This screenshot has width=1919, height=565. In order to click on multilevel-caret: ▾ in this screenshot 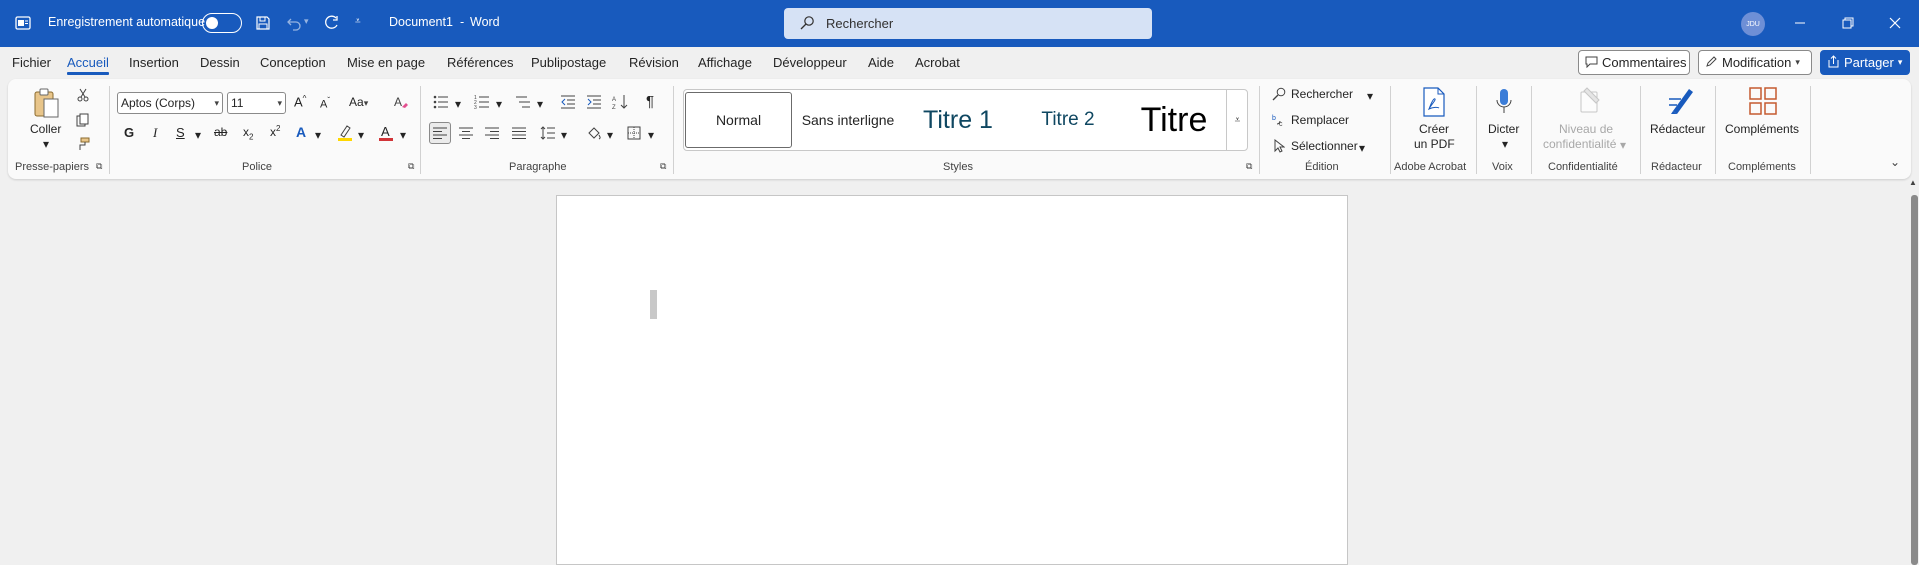, I will do `click(540, 104)`.